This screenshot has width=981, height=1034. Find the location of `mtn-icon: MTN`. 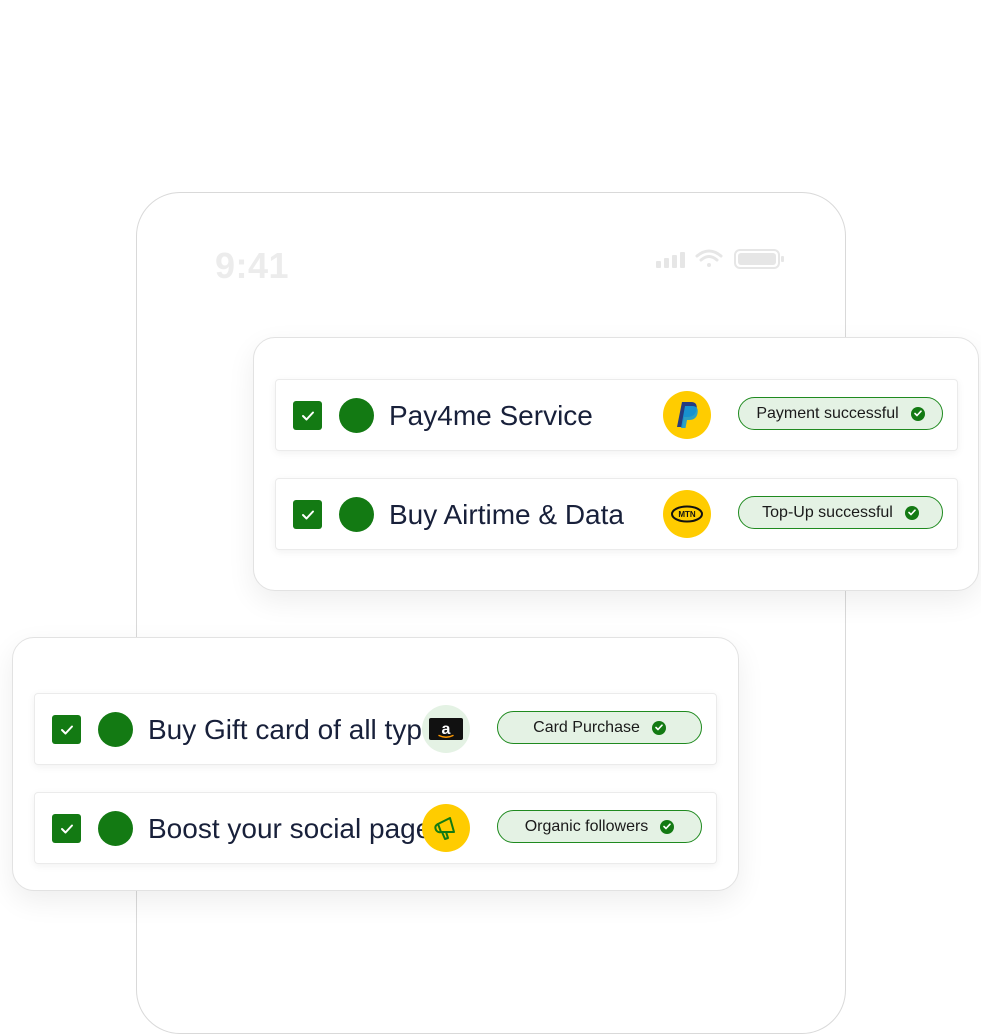

mtn-icon: MTN is located at coordinates (687, 514).